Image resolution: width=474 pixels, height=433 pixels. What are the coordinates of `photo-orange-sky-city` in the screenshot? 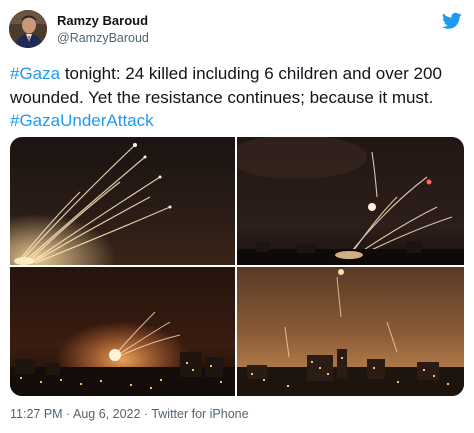 It's located at (350, 331).